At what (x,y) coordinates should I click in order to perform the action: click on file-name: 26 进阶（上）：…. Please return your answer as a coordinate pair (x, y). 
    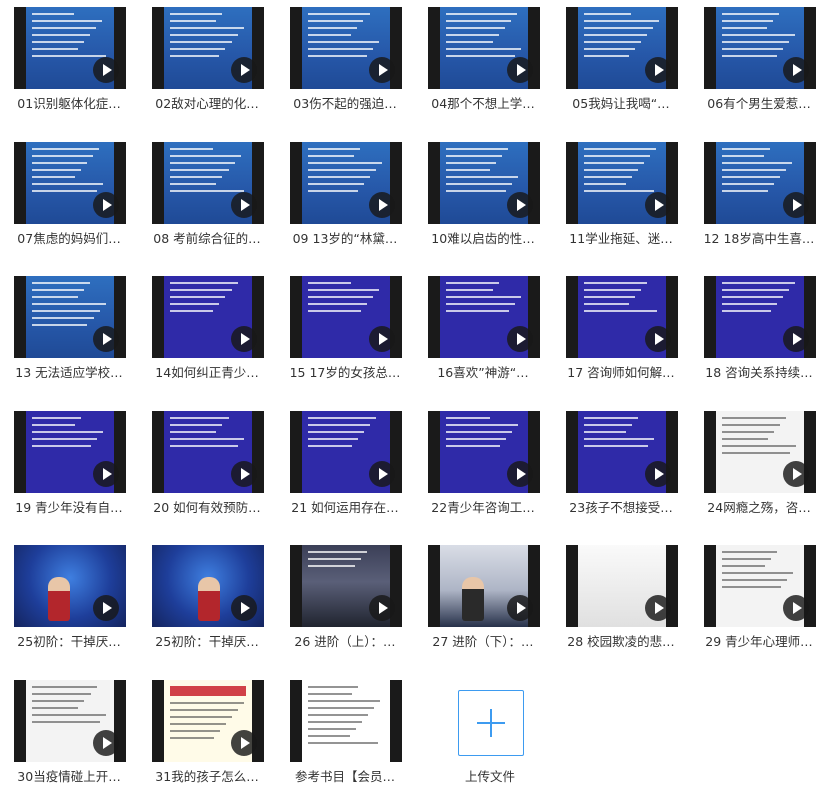
    Looking at the image, I should click on (345, 640).